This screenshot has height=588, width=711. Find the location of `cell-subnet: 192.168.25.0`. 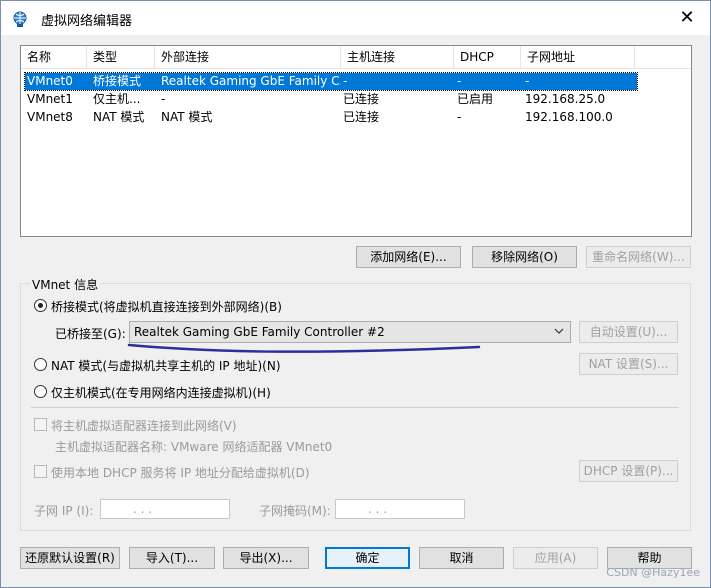

cell-subnet: 192.168.25.0 is located at coordinates (565, 99).